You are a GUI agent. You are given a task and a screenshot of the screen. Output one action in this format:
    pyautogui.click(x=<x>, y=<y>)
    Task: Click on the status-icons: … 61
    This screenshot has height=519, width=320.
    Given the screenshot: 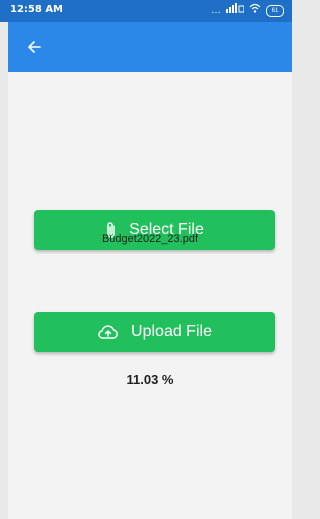 What is the action you would take?
    pyautogui.click(x=247, y=10)
    